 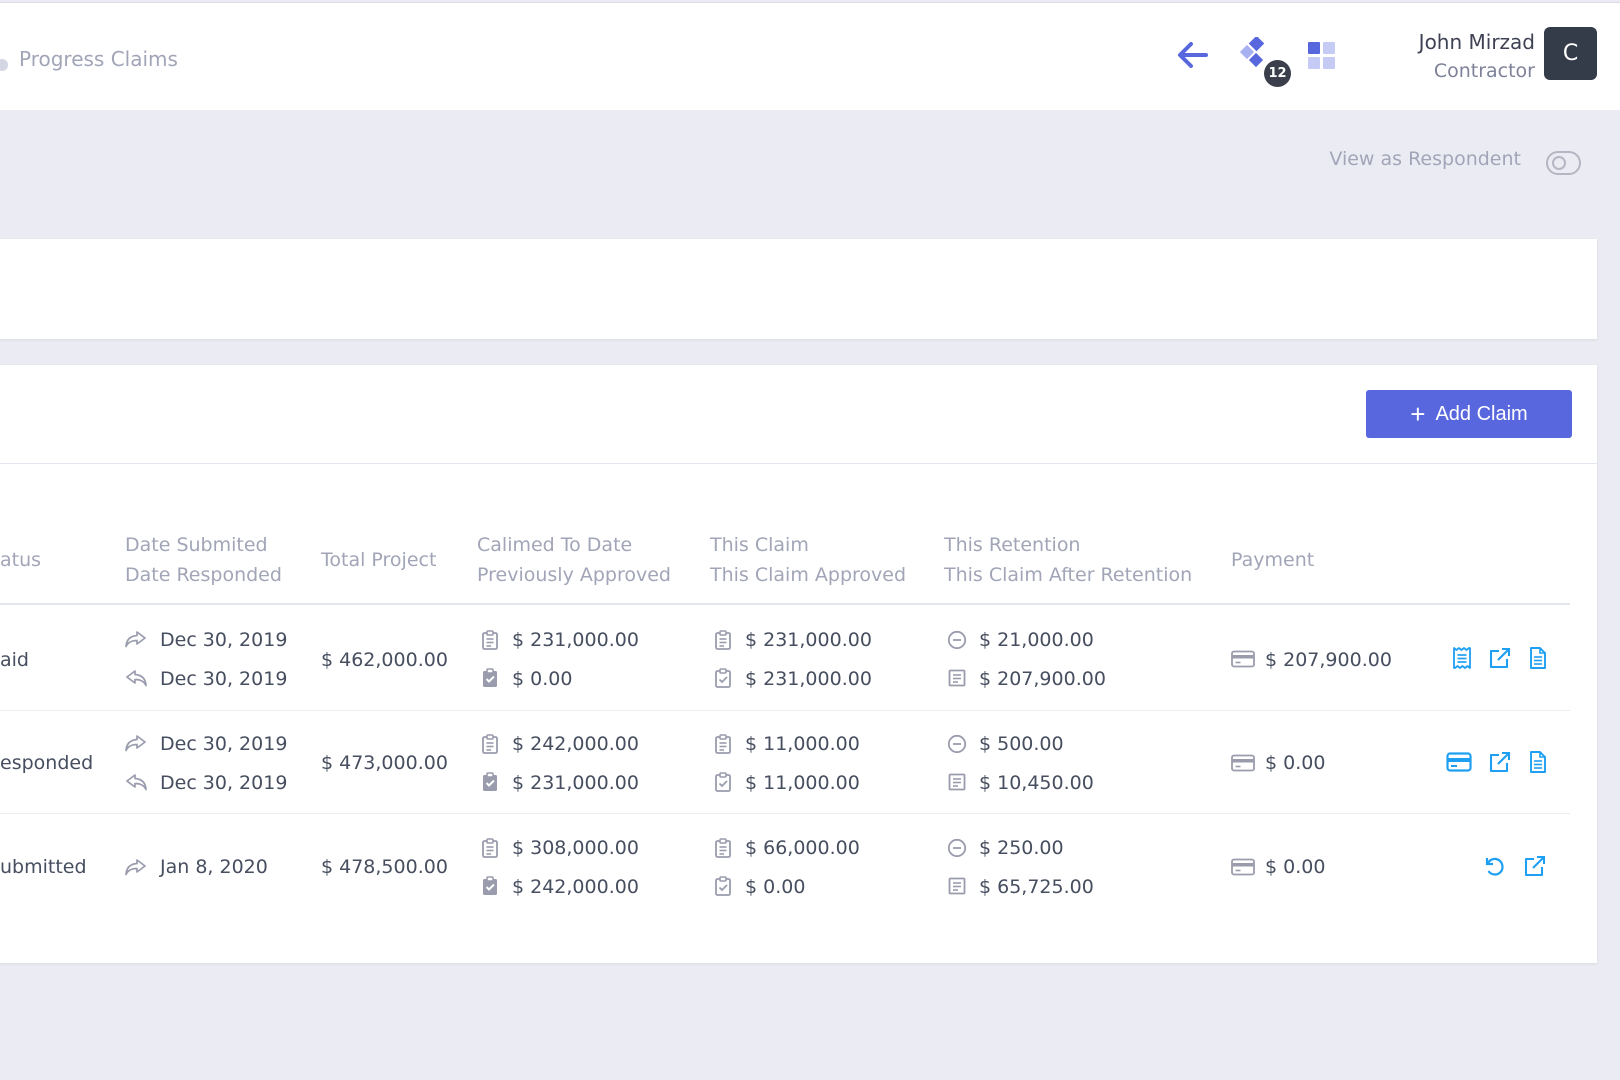 I want to click on user-role: Contractor, so click(x=1484, y=71).